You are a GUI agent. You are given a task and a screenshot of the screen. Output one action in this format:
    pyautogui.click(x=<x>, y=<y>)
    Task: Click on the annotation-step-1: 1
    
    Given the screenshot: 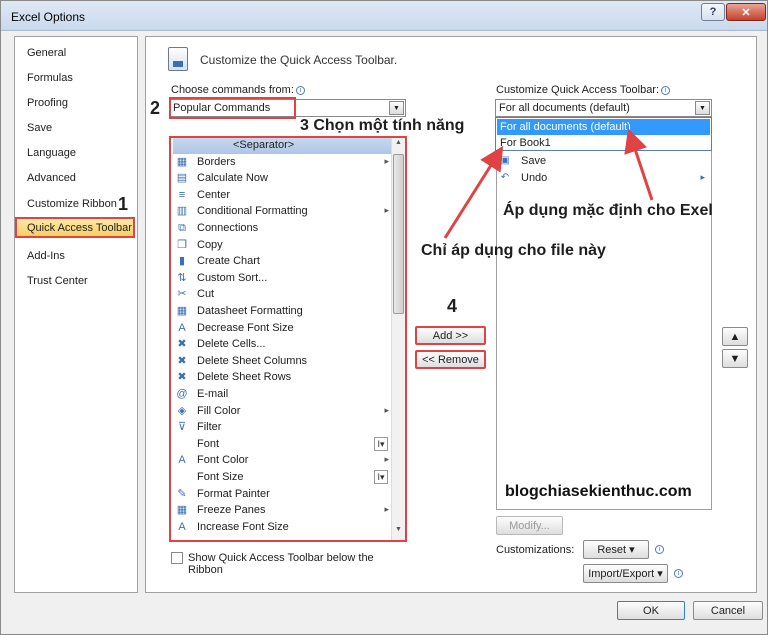 What is the action you would take?
    pyautogui.click(x=123, y=204)
    